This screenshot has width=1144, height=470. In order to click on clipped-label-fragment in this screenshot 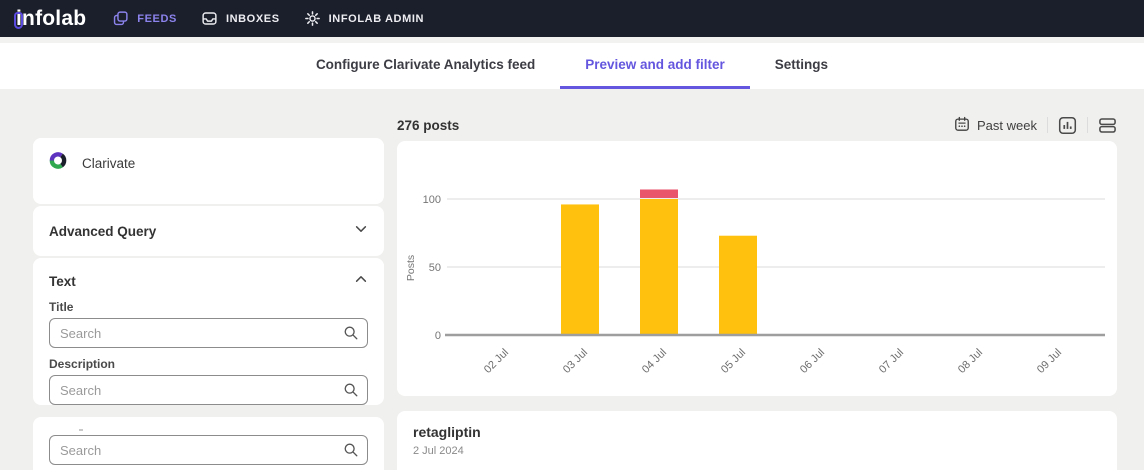, I will do `click(81, 430)`.